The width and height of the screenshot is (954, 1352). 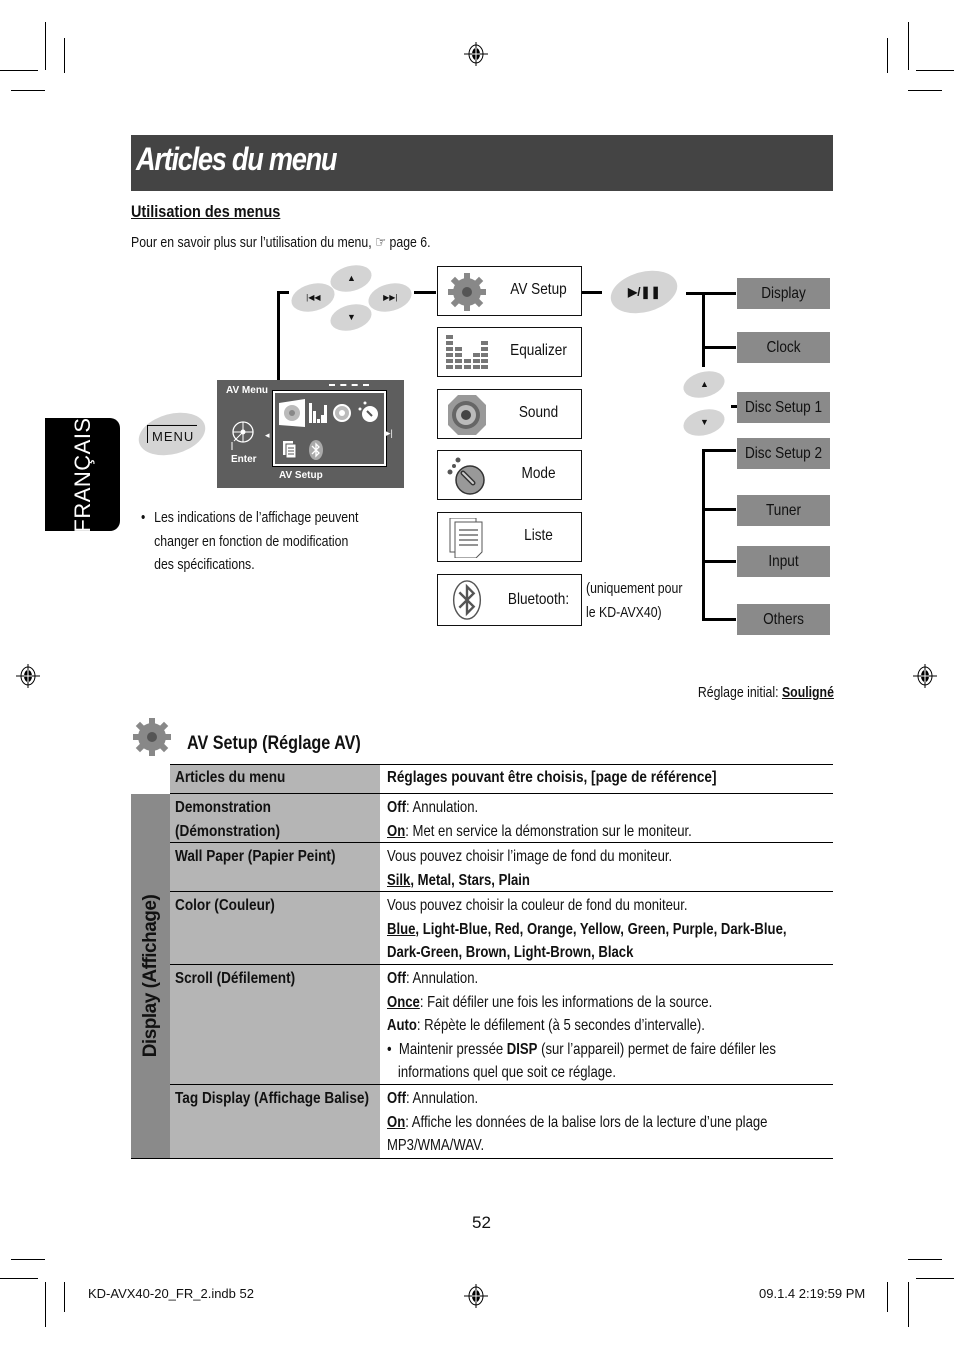 What do you see at coordinates (225, 905) in the screenshot?
I see `menu-item-name: Color (Couleur)` at bounding box center [225, 905].